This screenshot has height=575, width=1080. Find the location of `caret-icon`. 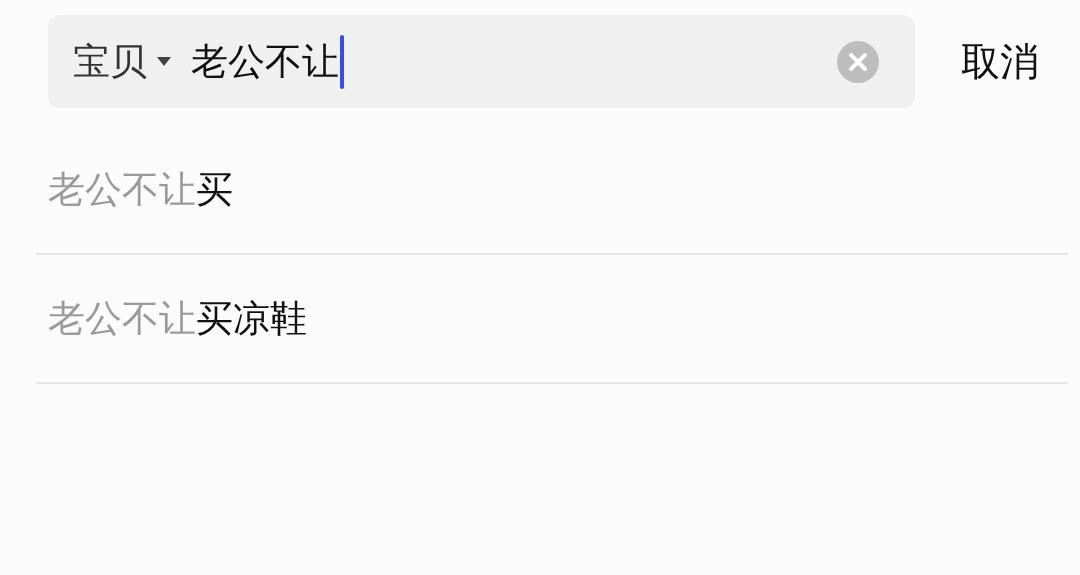

caret-icon is located at coordinates (164, 61).